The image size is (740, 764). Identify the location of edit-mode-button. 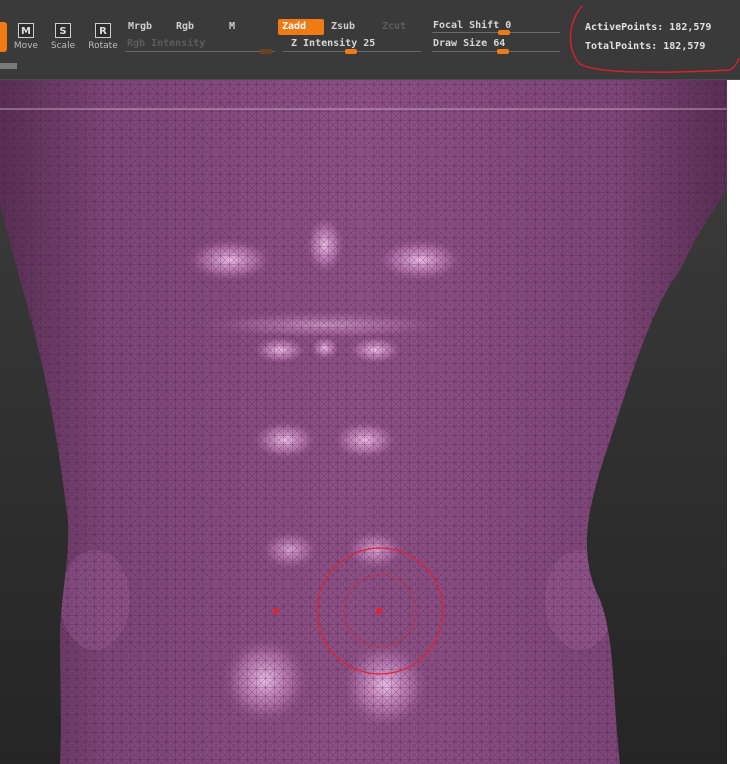
(3, 37).